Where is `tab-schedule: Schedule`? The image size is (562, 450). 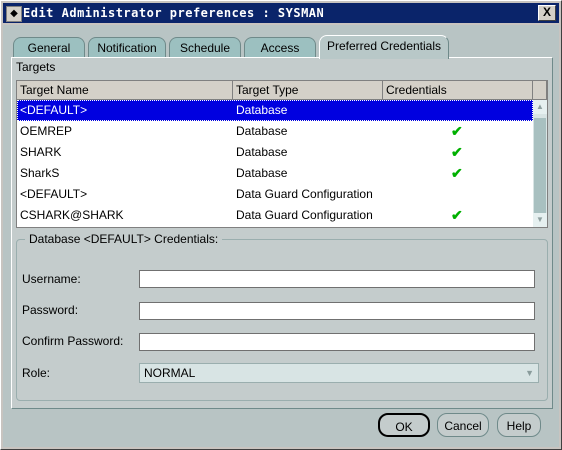 tab-schedule: Schedule is located at coordinates (205, 47).